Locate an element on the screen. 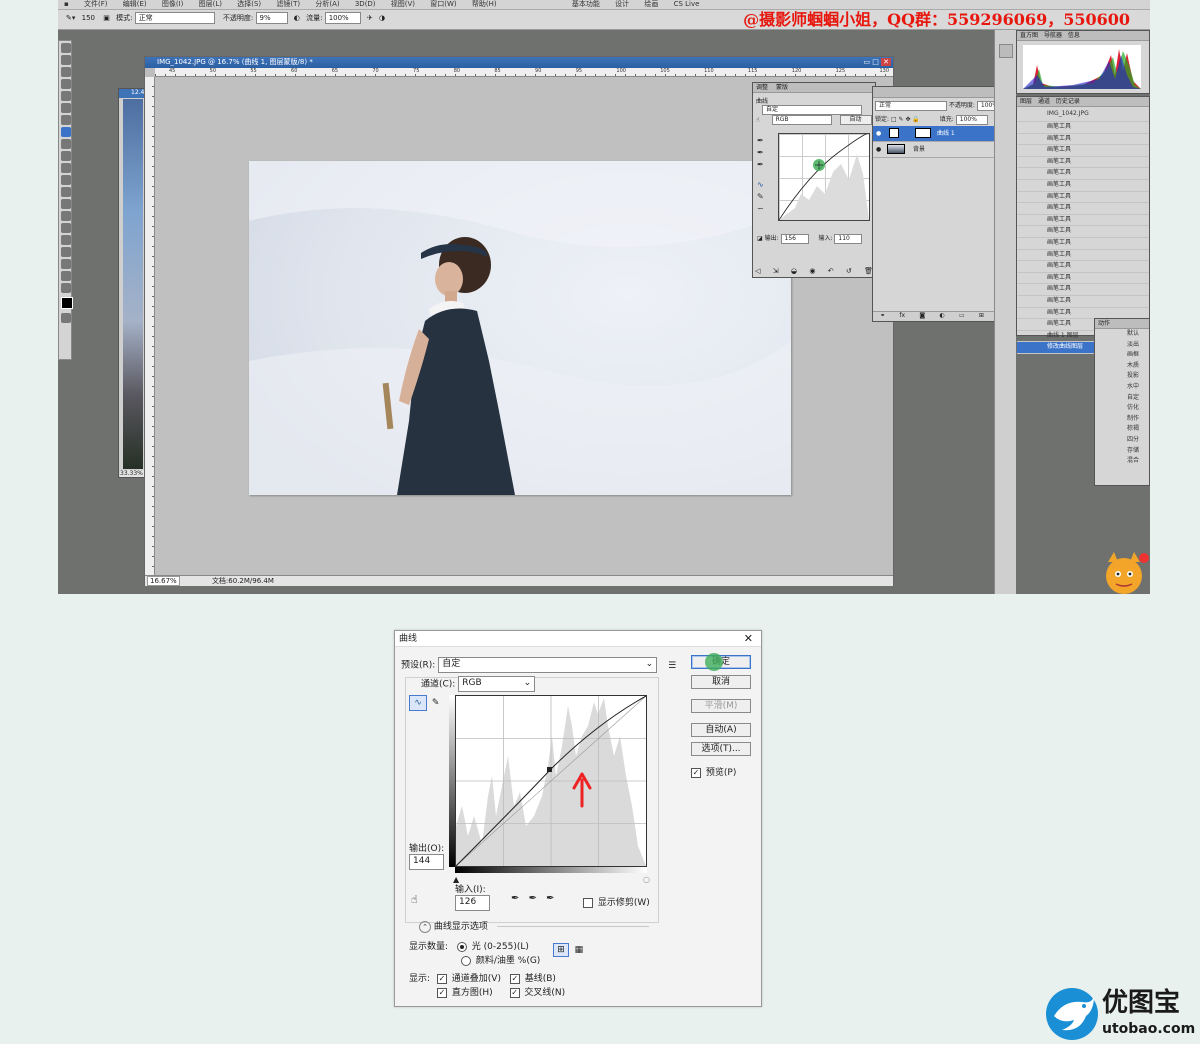  panel-icon is located at coordinates (1006, 51).